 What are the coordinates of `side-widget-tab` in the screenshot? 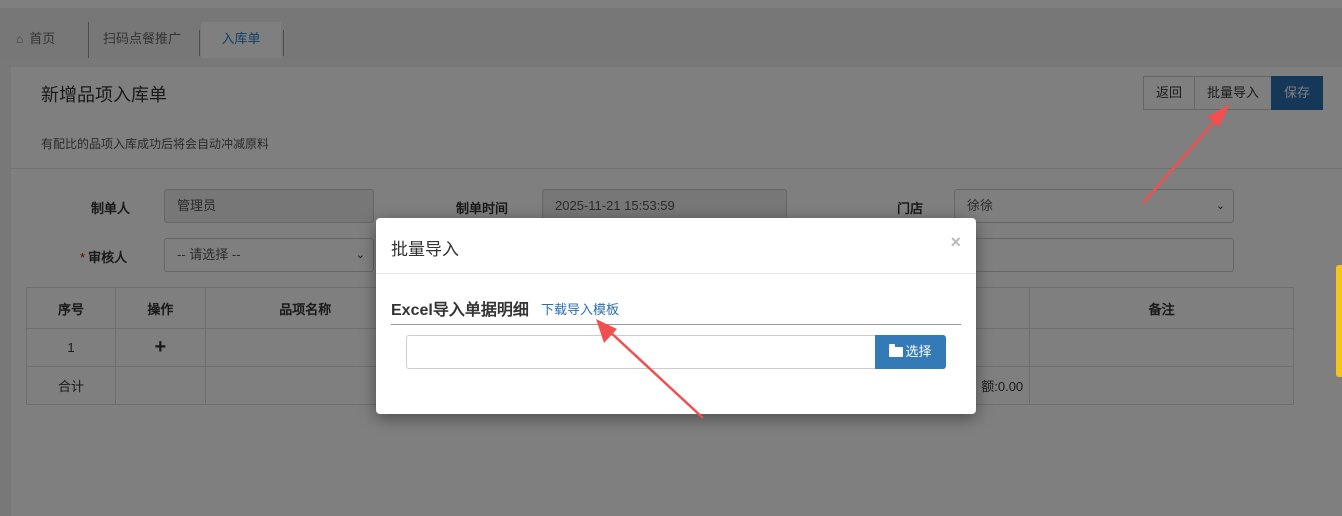 It's located at (1339, 321).